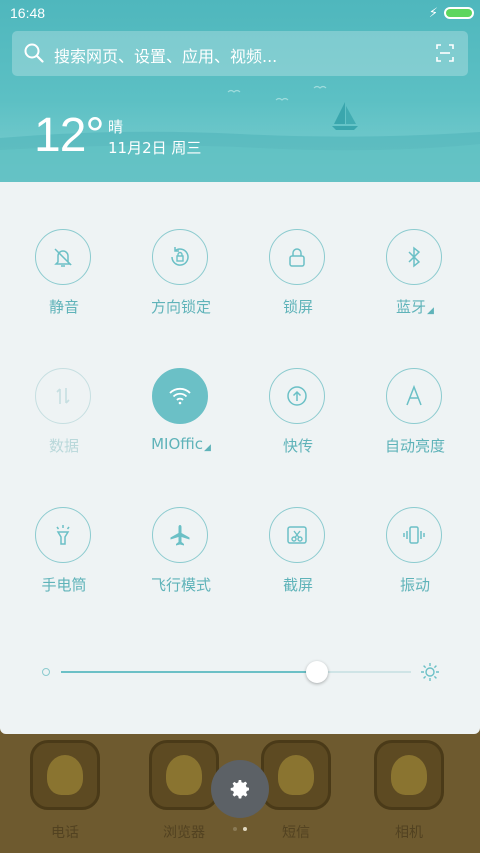 The image size is (480, 853). Describe the element at coordinates (189, 672) in the screenshot. I see `brightness-fill` at that location.